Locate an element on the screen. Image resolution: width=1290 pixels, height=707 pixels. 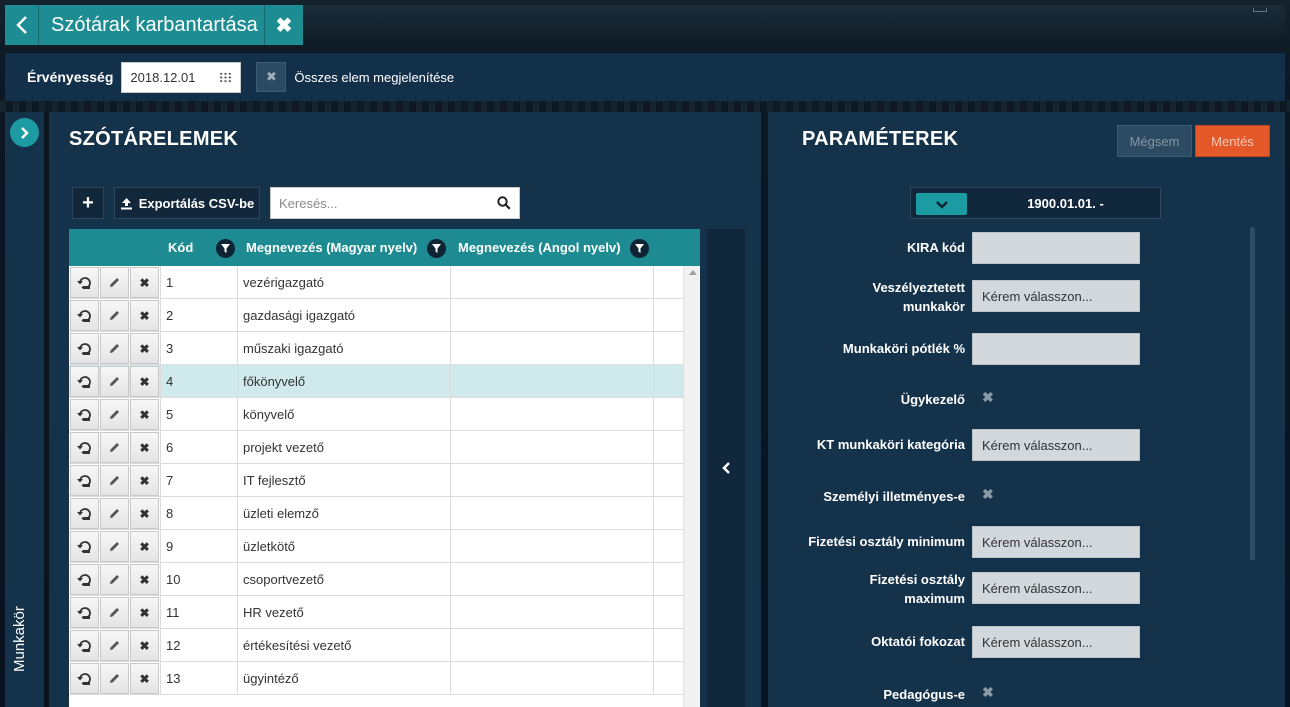
table-scrollbar is located at coordinates (691, 486).